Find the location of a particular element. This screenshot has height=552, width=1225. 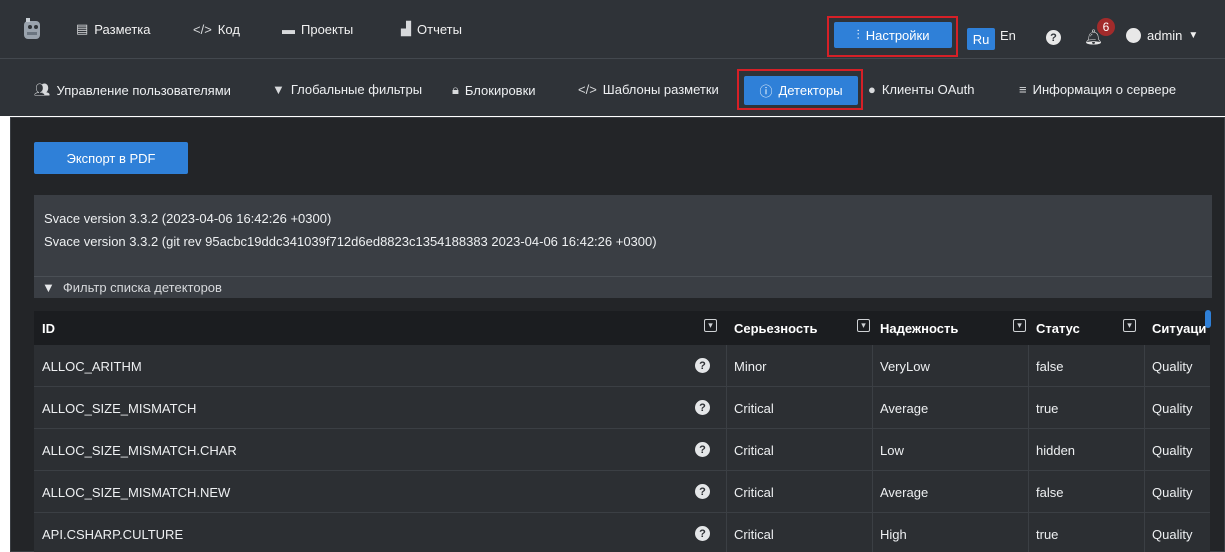

table-scrollbar is located at coordinates (1208, 319).